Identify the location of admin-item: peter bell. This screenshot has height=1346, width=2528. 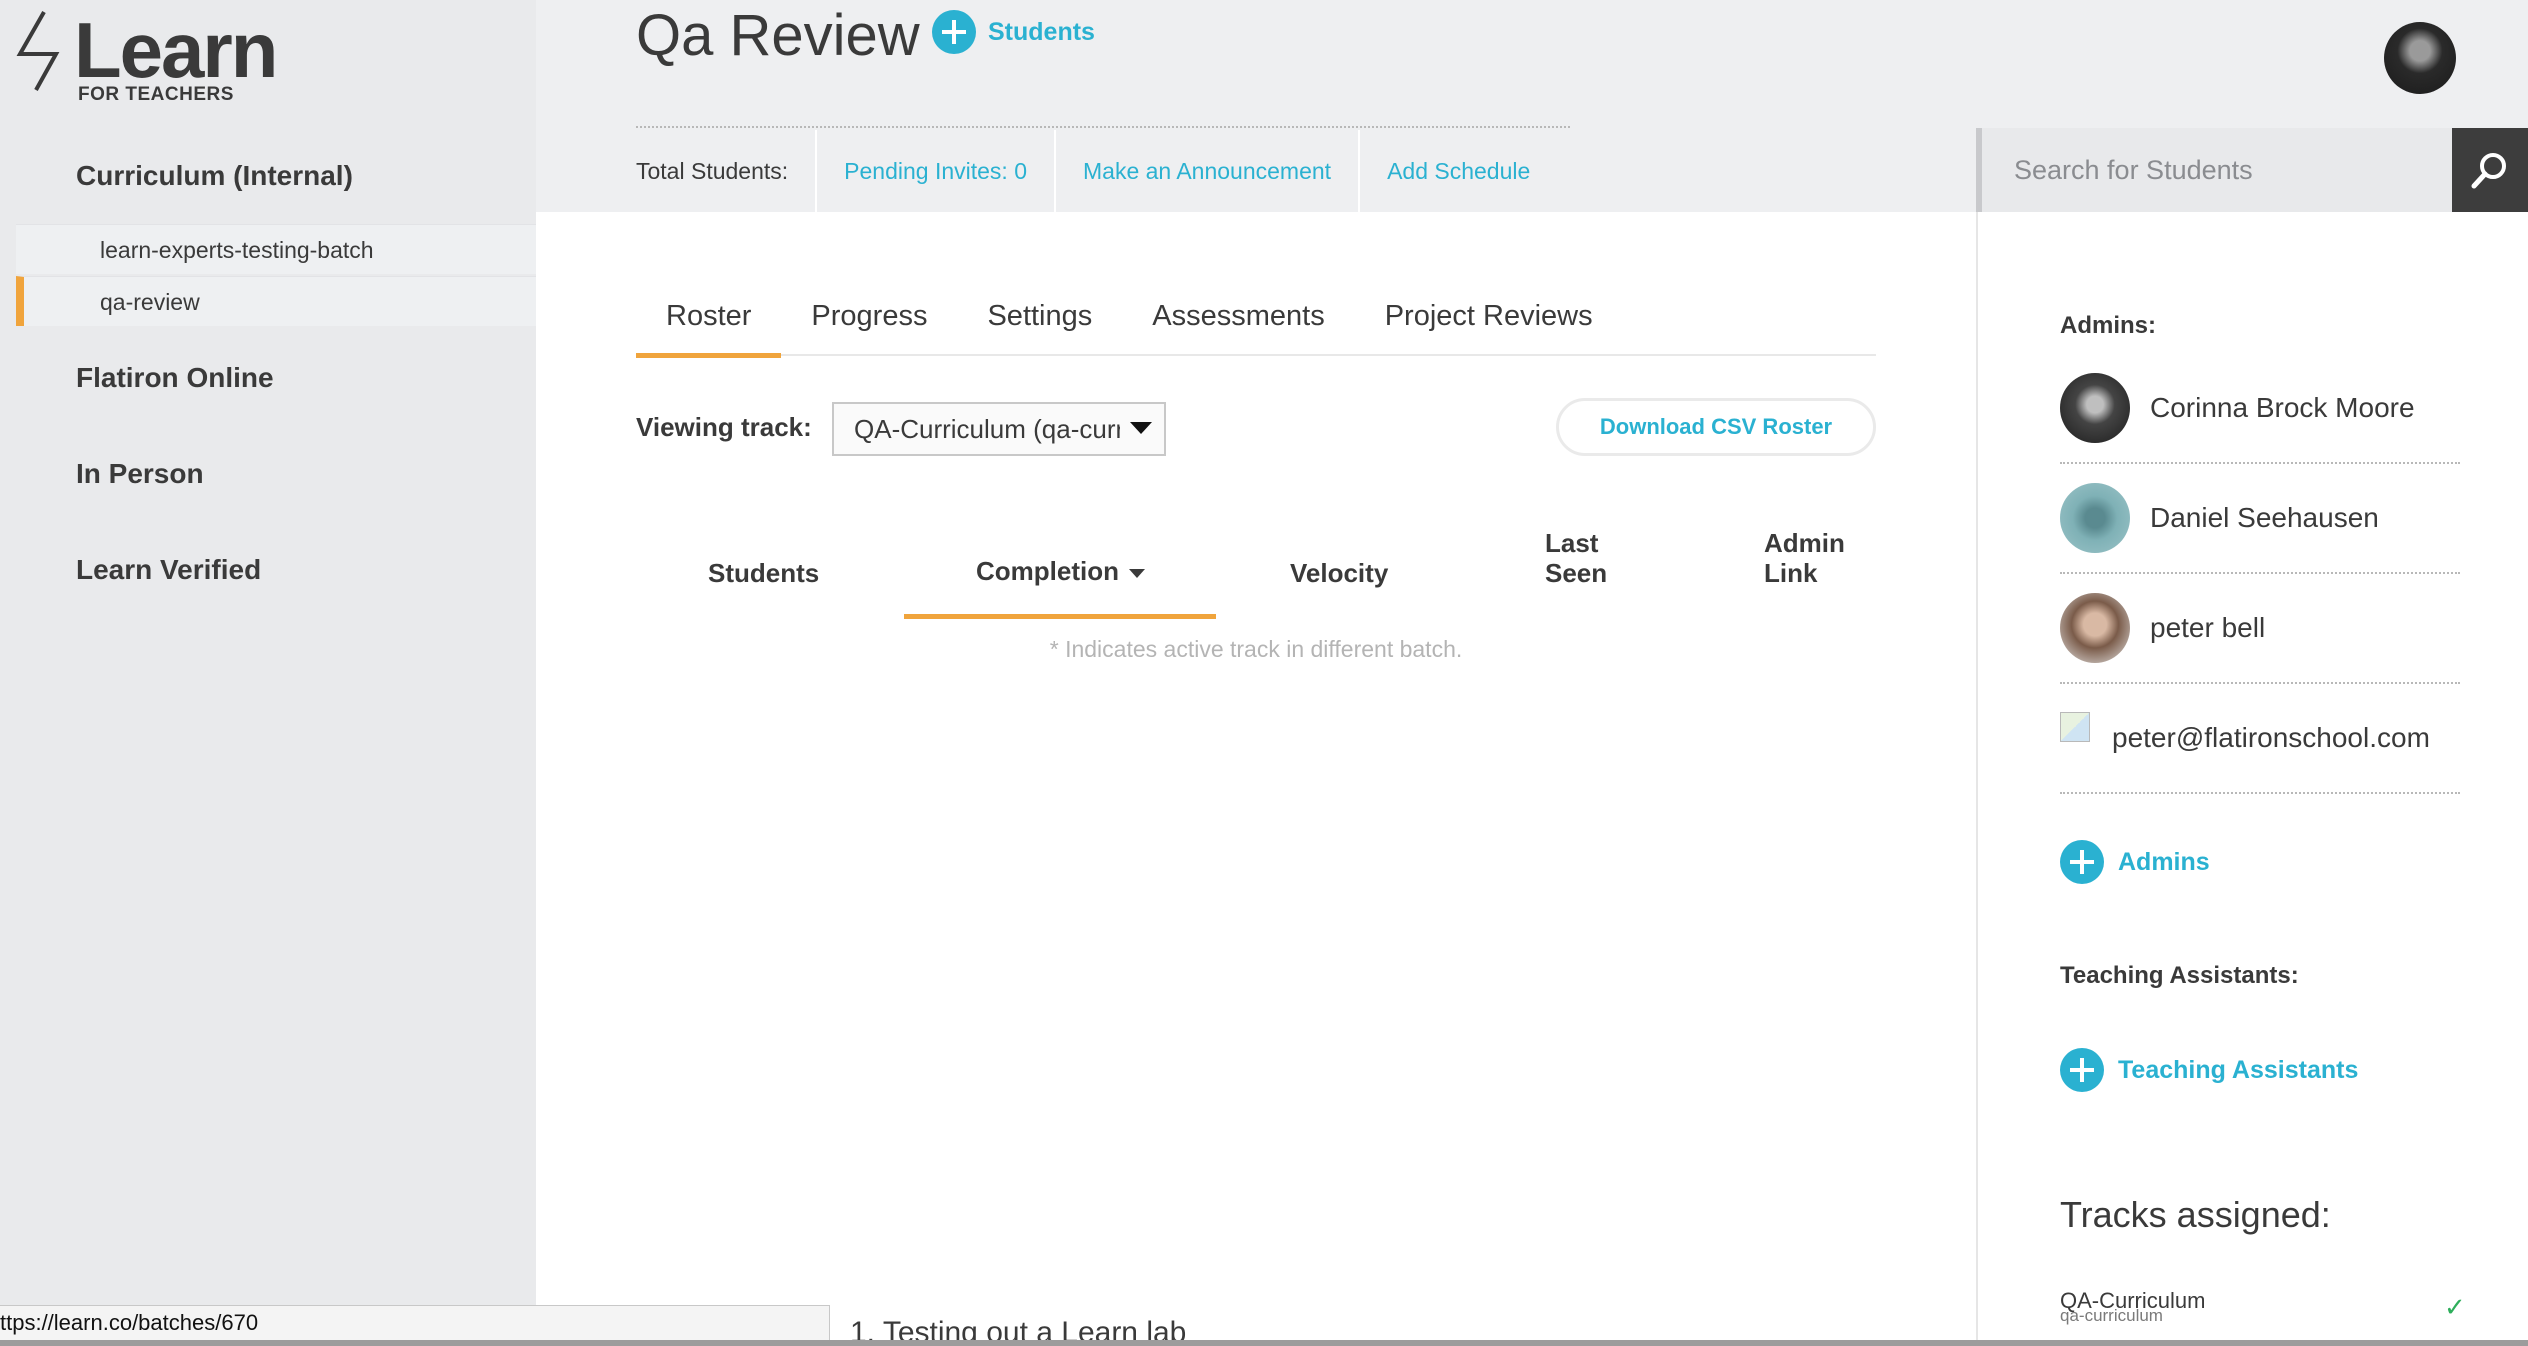
(2260, 629).